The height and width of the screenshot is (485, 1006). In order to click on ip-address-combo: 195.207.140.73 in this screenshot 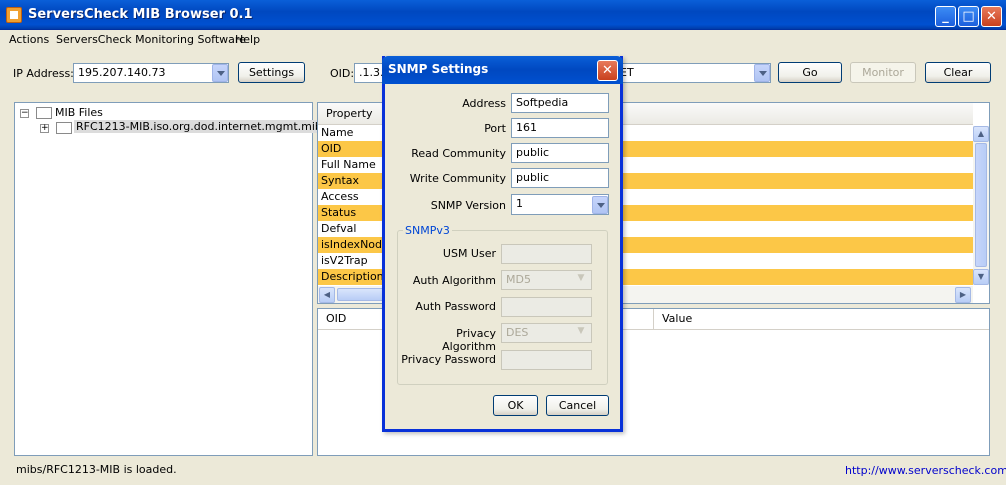, I will do `click(151, 73)`.